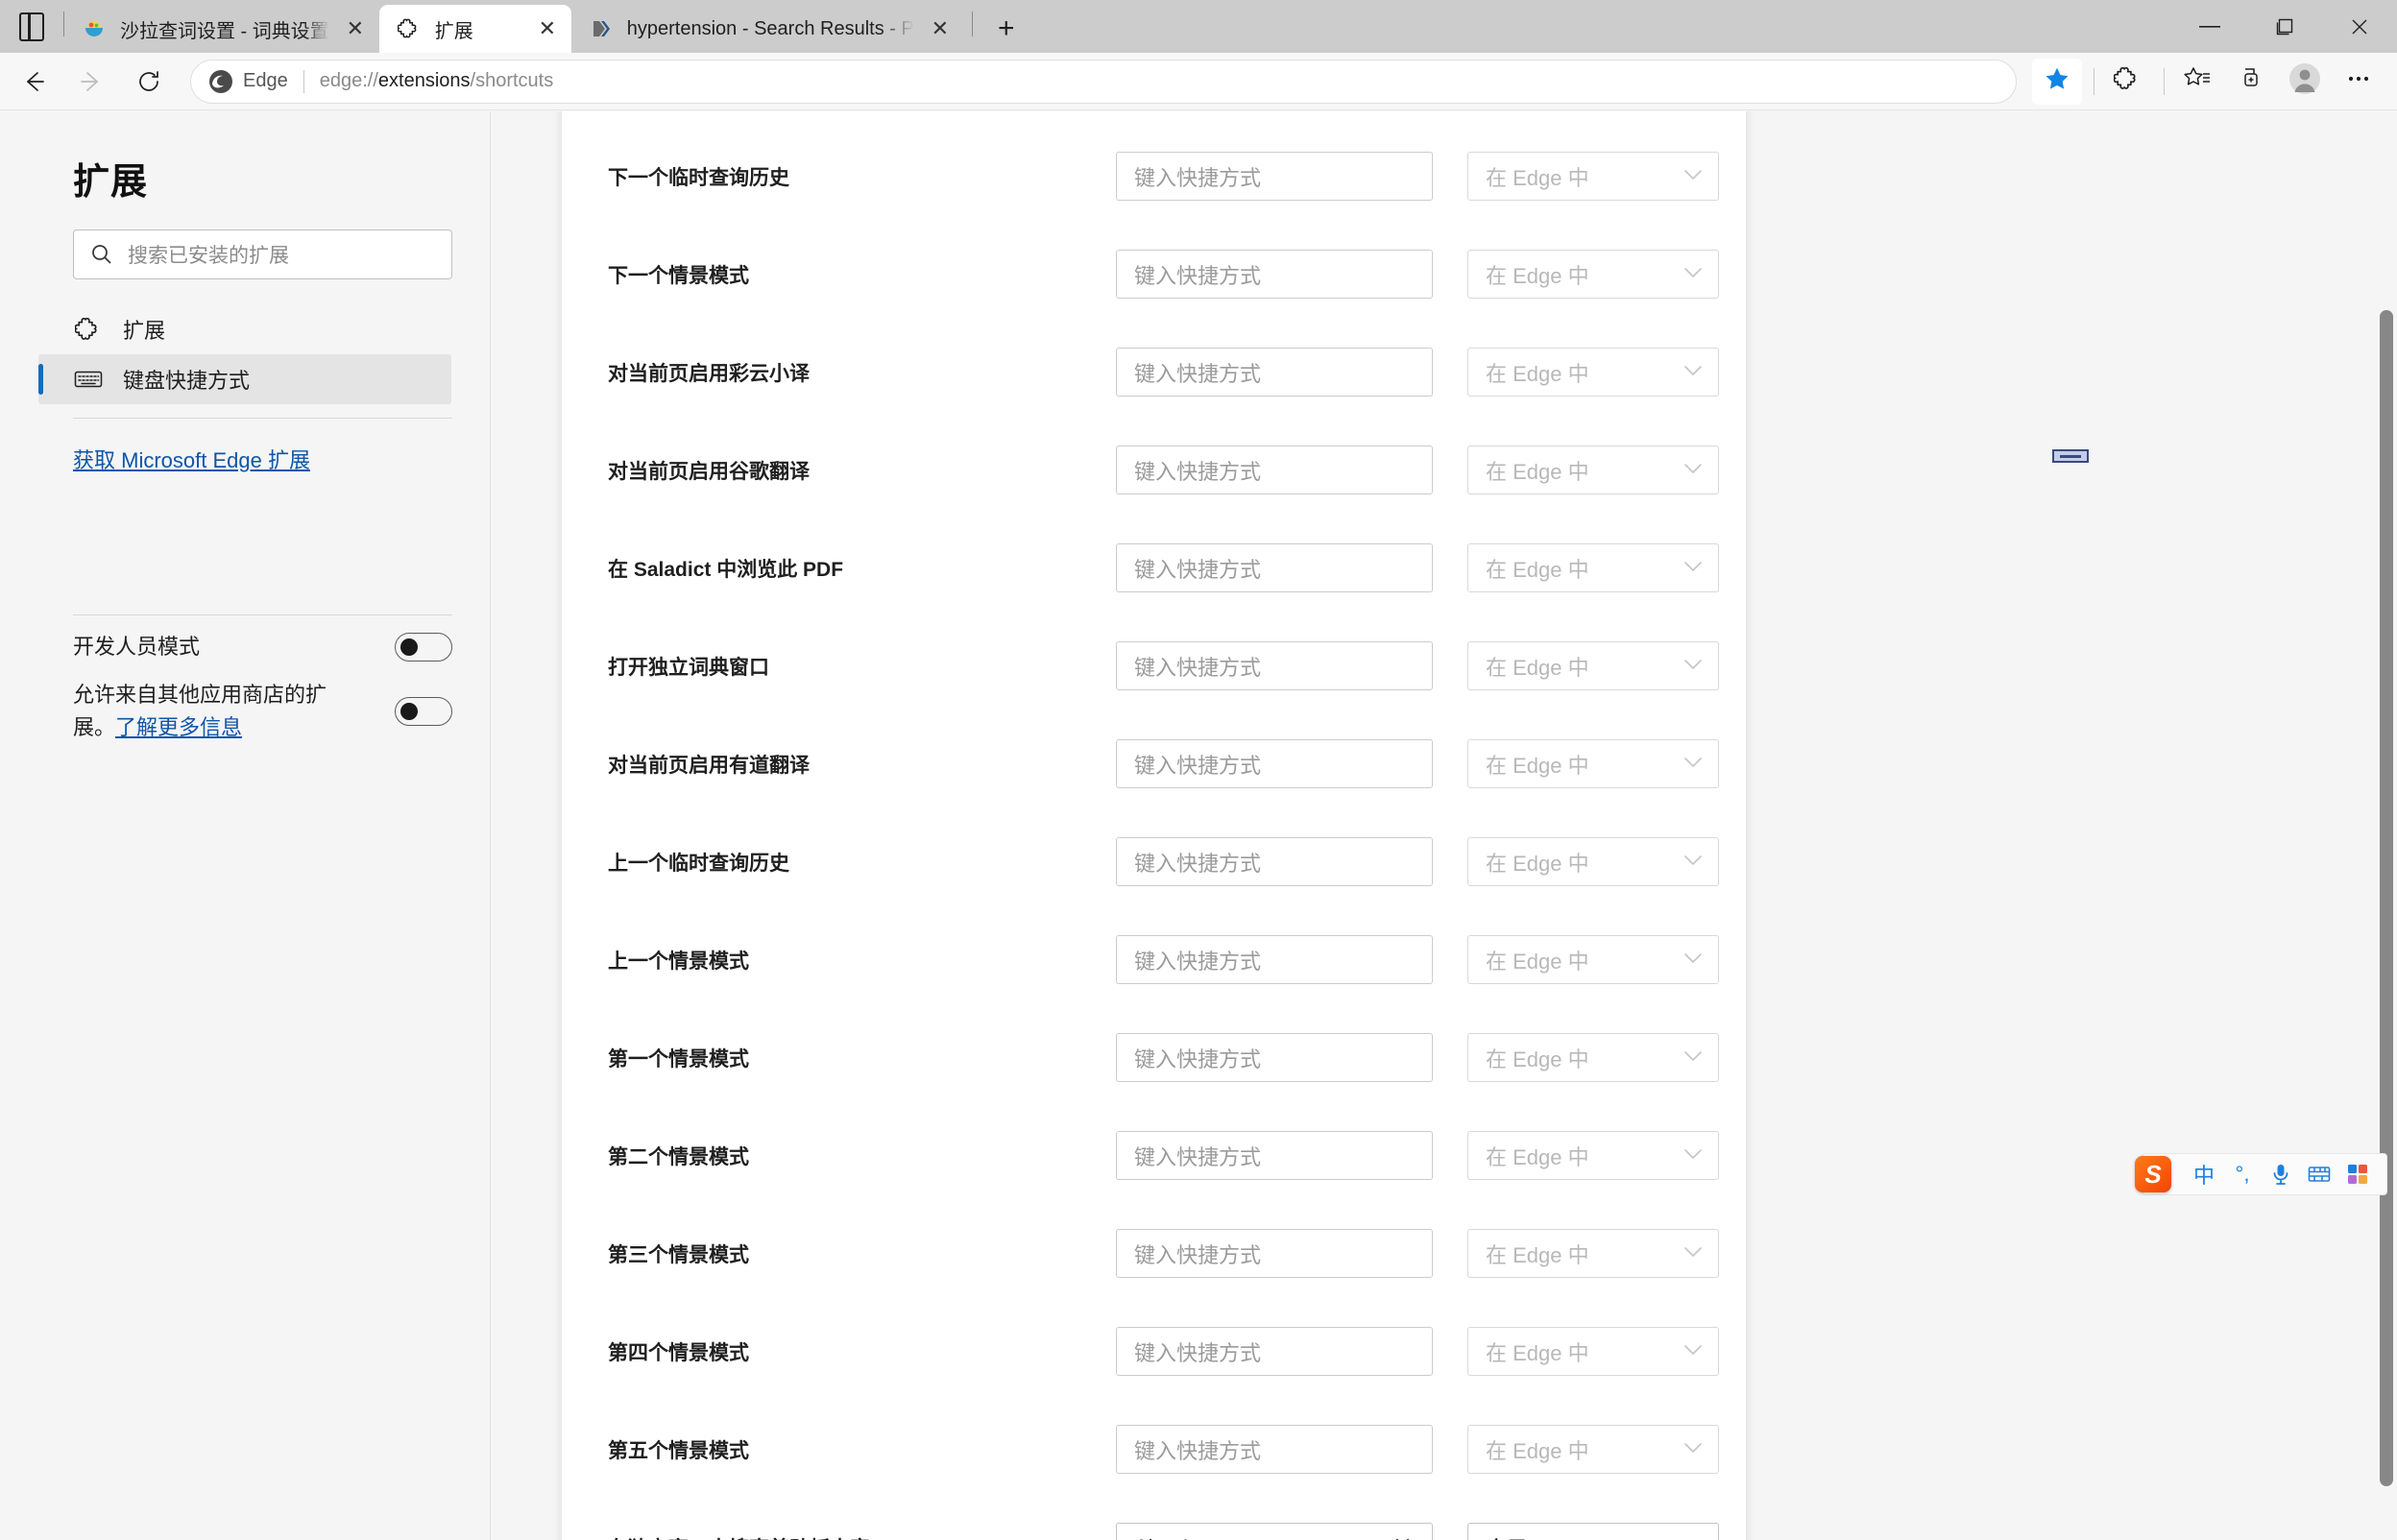 This screenshot has height=1540, width=2397. I want to click on sidebar-nav: 扩展 键盘快捷方式, so click(244, 354).